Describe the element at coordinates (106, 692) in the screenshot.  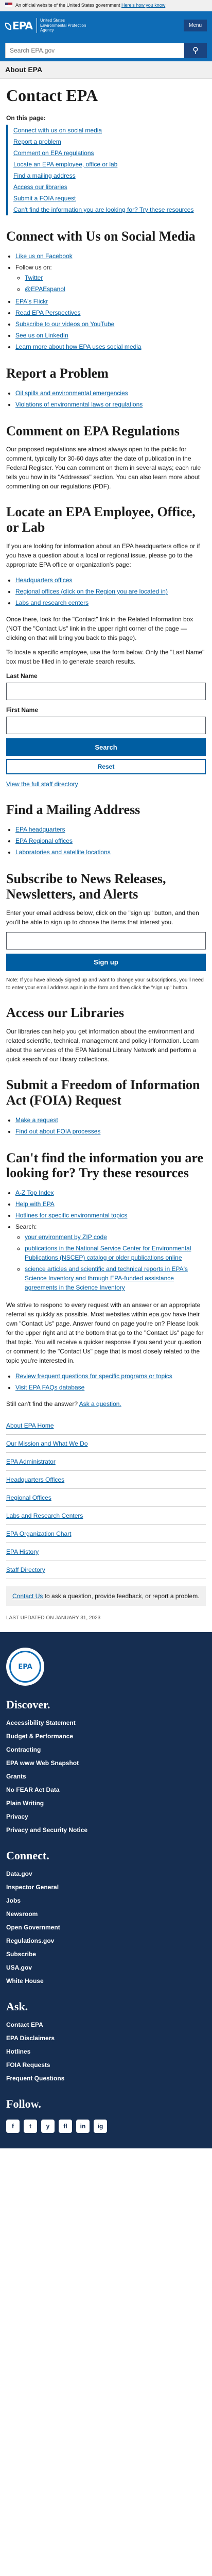
I see `last-name-input` at that location.